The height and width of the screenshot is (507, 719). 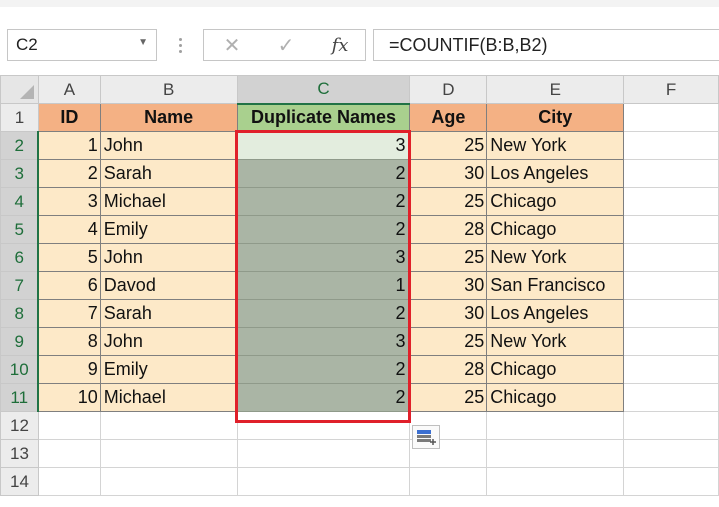 I want to click on cell-id: 5, so click(x=69, y=257).